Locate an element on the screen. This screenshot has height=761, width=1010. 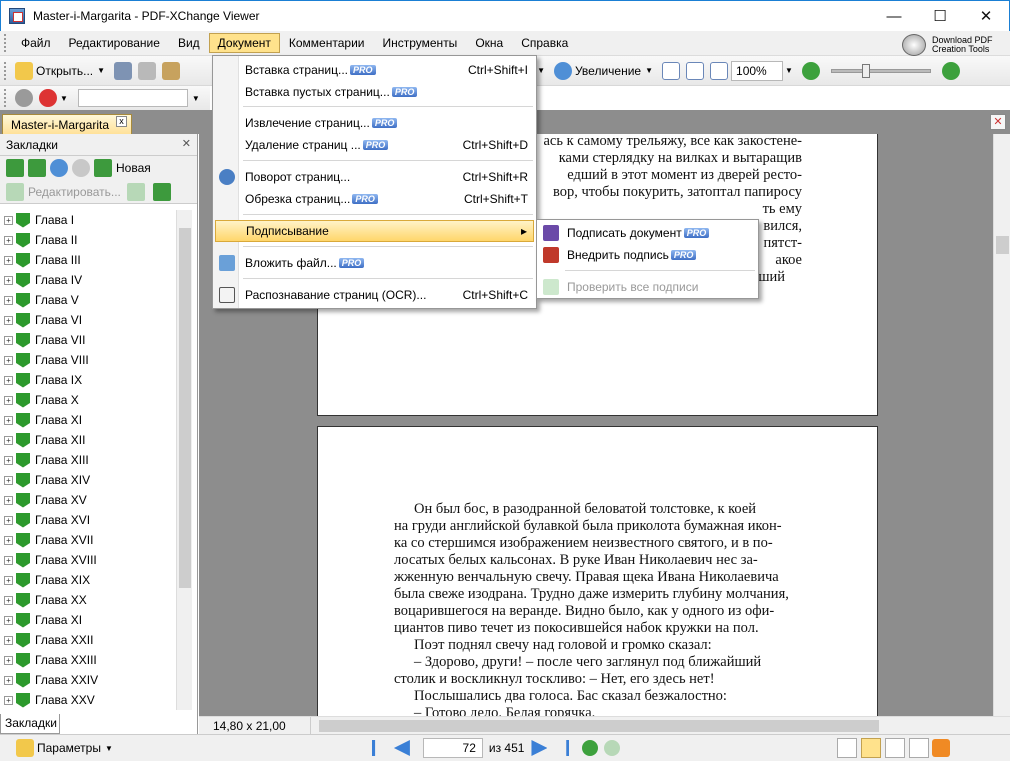
prev-page-icon is located at coordinates (401, 748).